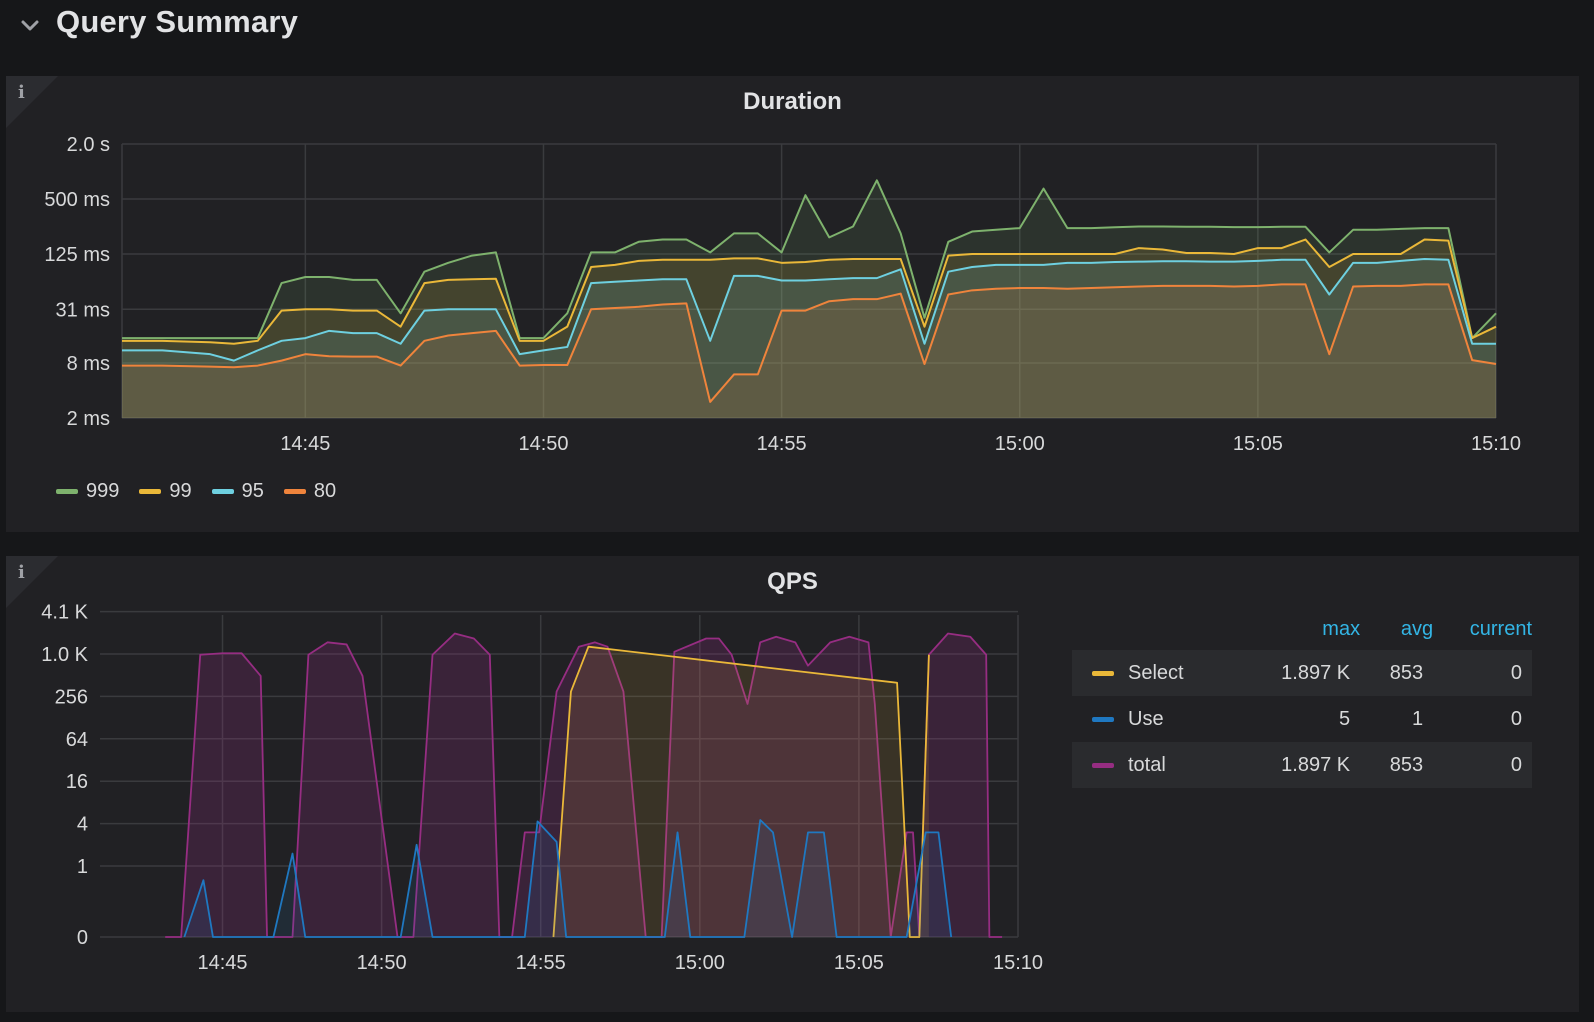  Describe the element at coordinates (82, 867) in the screenshot. I see `y-tick-label: 1` at that location.